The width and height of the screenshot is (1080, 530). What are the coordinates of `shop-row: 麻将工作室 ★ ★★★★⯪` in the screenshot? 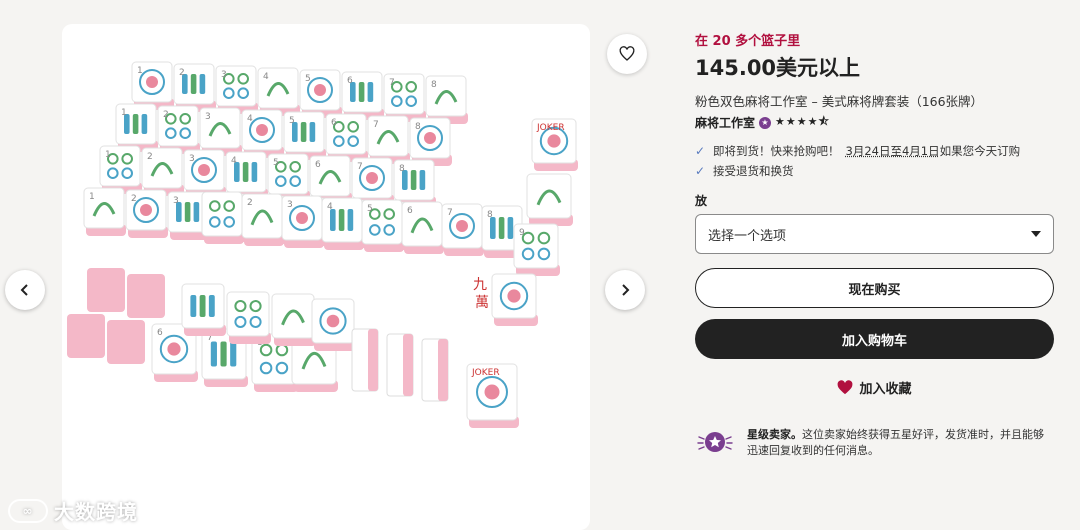 It's located at (762, 122).